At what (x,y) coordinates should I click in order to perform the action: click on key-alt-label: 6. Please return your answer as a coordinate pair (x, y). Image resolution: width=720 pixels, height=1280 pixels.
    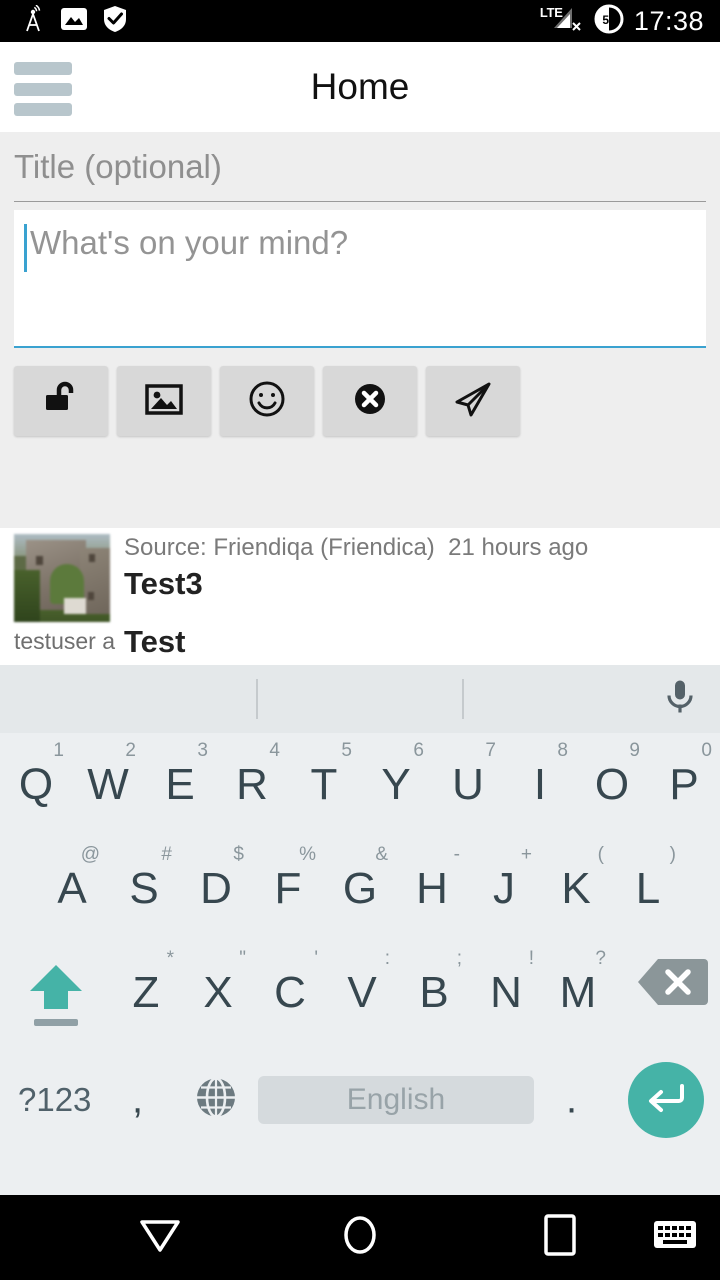
    Looking at the image, I should click on (418, 750).